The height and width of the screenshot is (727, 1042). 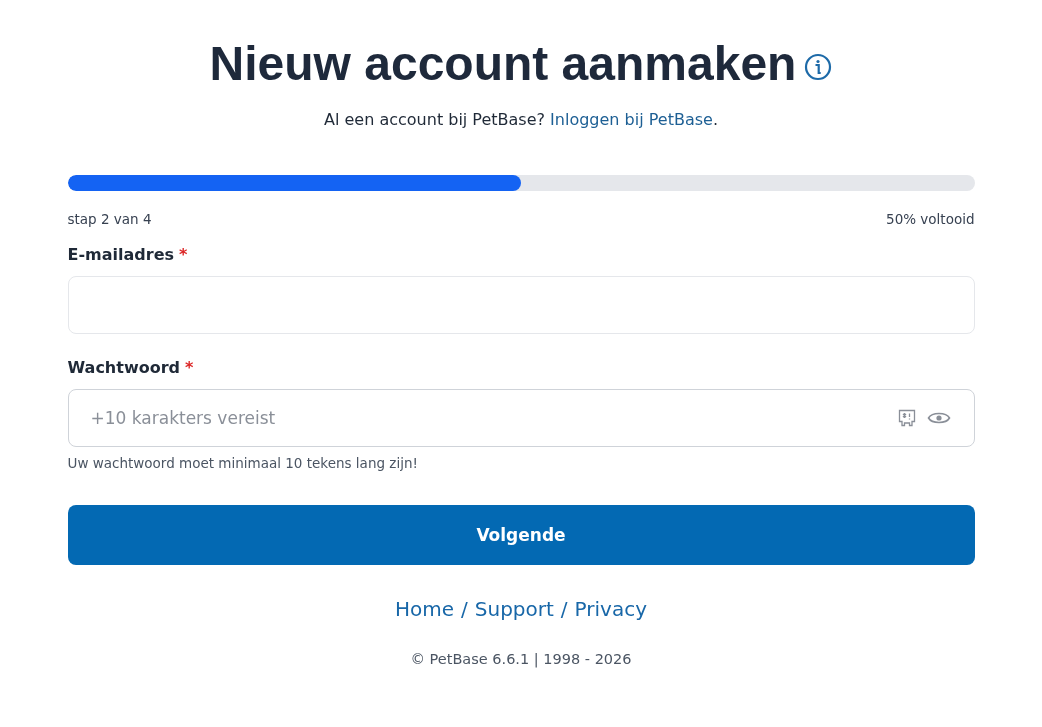 I want to click on field-label: E-mailadres, so click(x=121, y=254).